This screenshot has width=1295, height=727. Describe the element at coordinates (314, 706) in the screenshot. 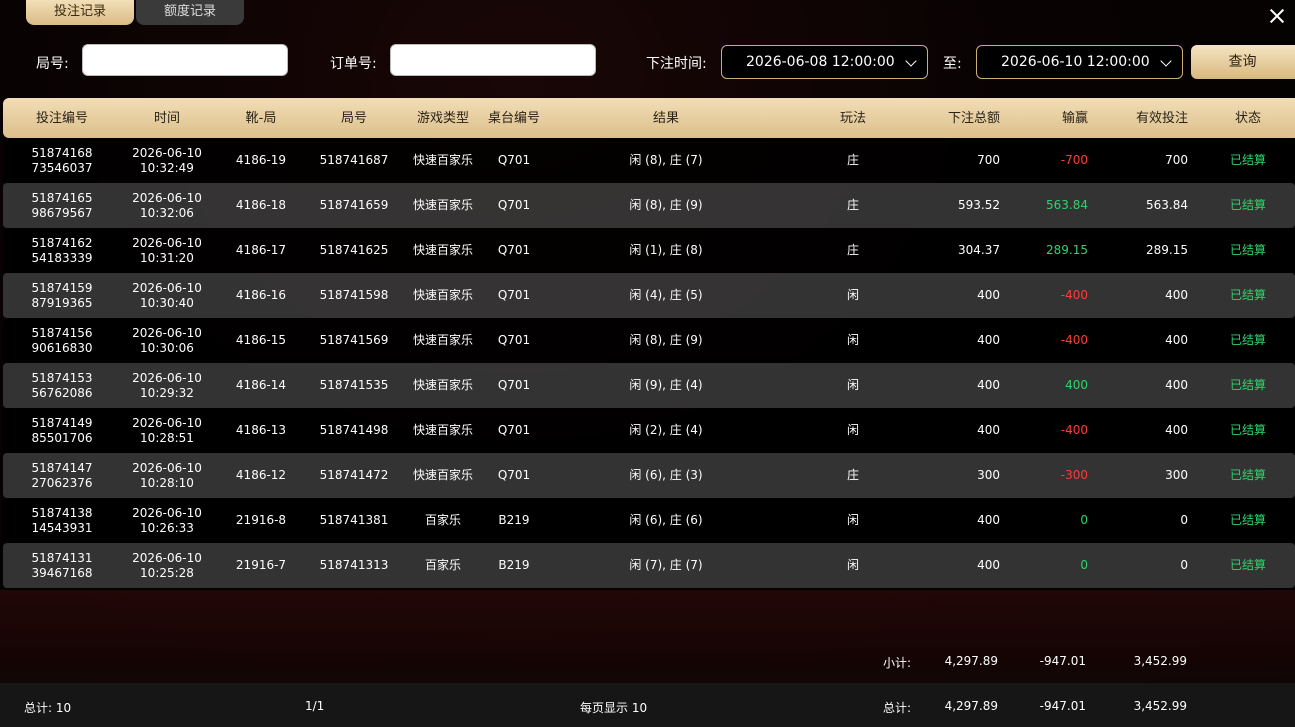

I see `page-indicator: 1/1` at that location.